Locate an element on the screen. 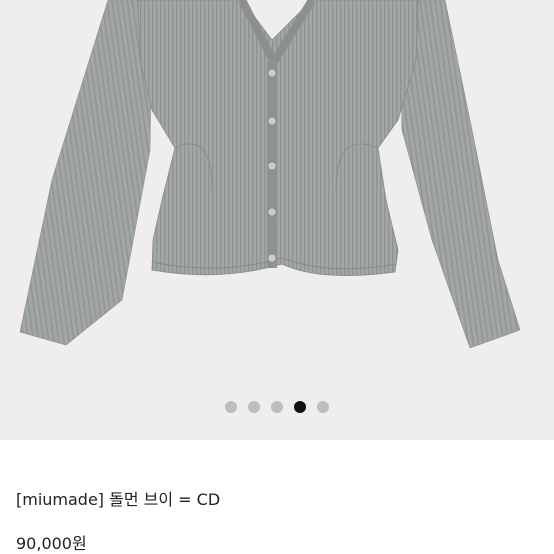 The height and width of the screenshot is (554, 554). carousel-pagination is located at coordinates (277, 407).